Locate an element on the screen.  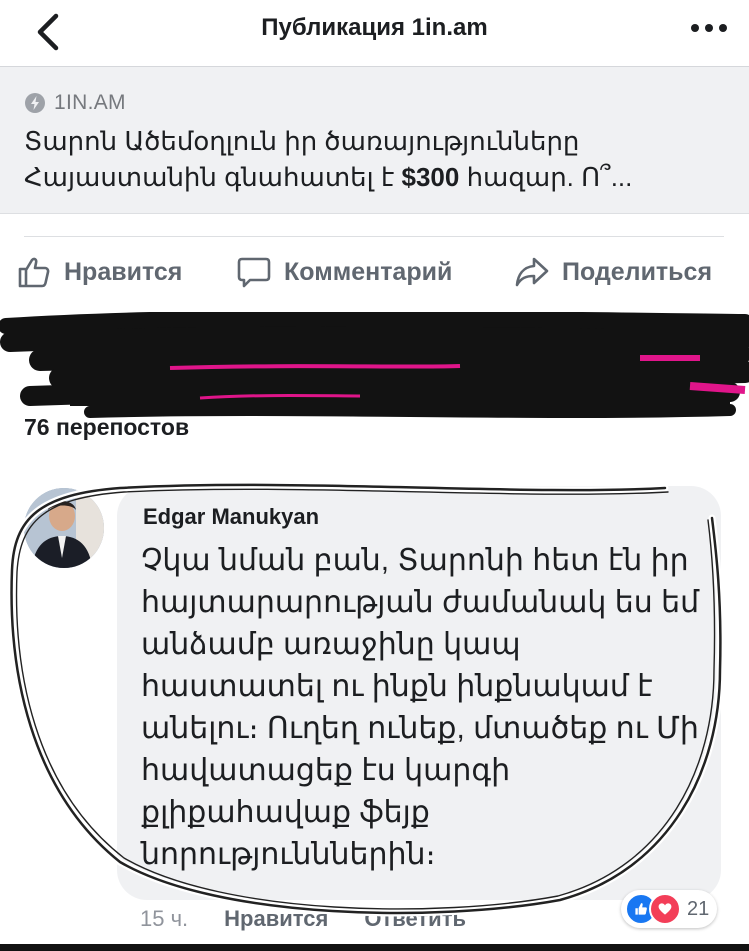
like-label: Нравится is located at coordinates (123, 271).